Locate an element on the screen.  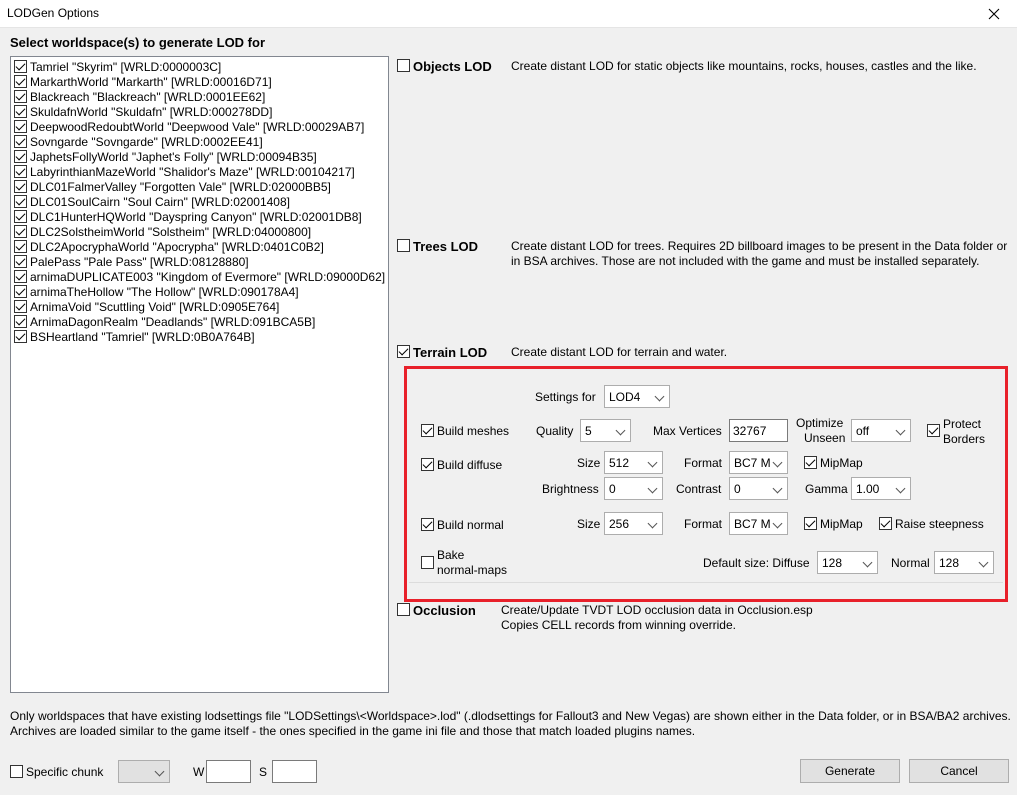
build-meshes-check is located at coordinates (427, 430).